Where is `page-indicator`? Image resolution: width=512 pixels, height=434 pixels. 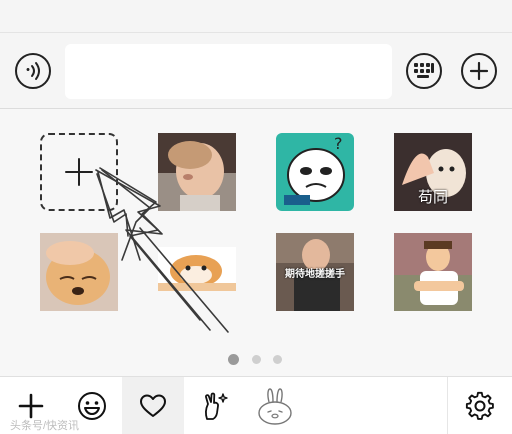 page-indicator is located at coordinates (256, 359).